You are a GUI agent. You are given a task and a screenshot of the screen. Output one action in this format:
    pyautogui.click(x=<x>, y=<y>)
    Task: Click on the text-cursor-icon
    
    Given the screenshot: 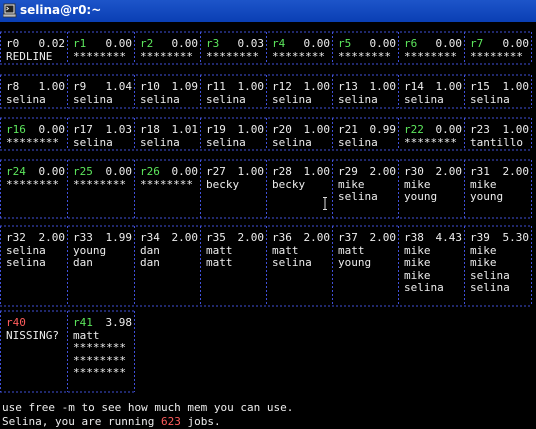 What is the action you would take?
    pyautogui.click(x=325, y=203)
    